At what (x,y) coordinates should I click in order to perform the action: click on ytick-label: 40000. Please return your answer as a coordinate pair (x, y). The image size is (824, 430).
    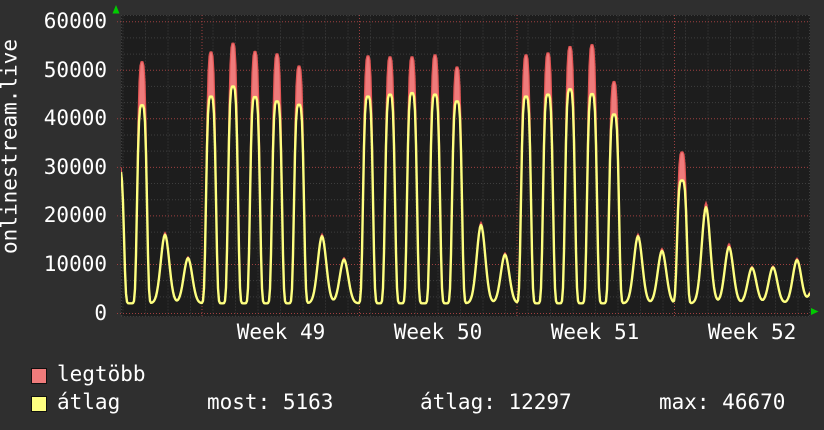
    Looking at the image, I should click on (75, 118).